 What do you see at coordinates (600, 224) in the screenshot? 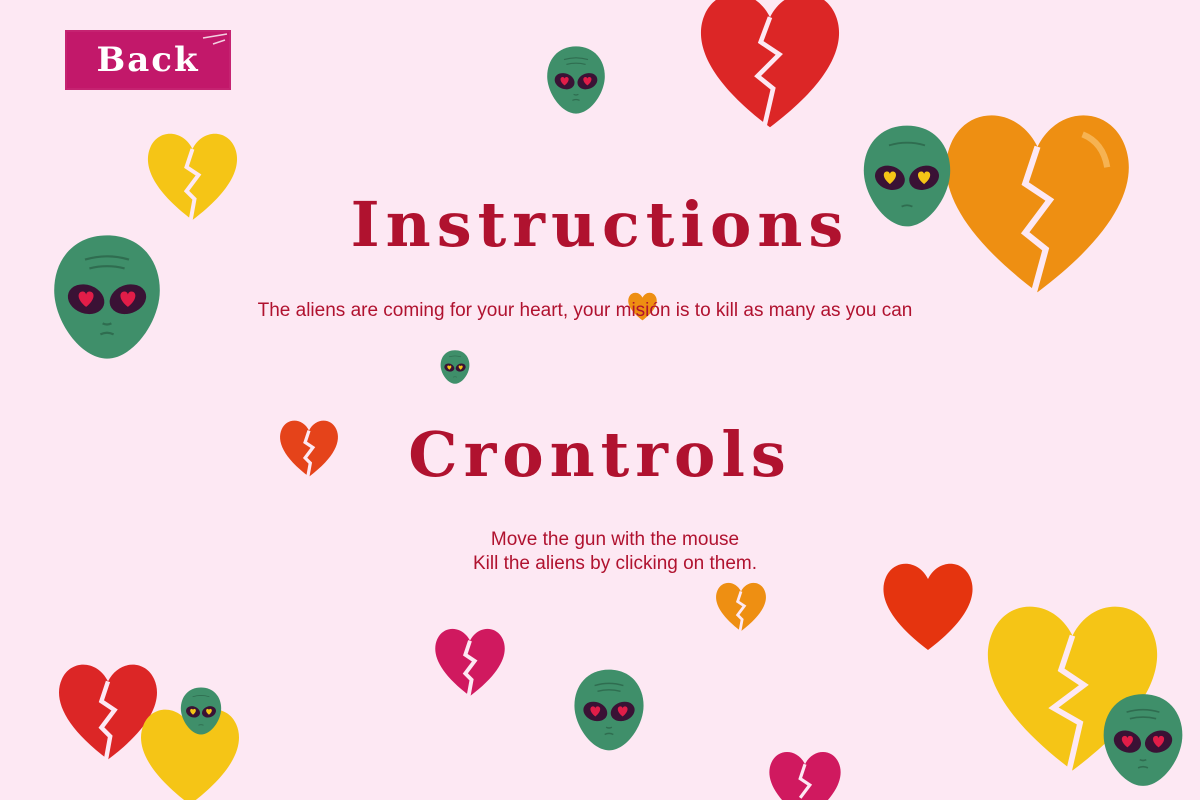
I see `instructions-heading: Instructions` at bounding box center [600, 224].